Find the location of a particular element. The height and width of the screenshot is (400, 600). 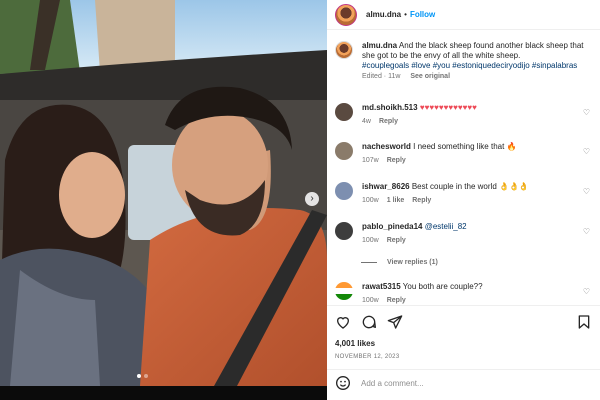

emoji-icon is located at coordinates (343, 383).